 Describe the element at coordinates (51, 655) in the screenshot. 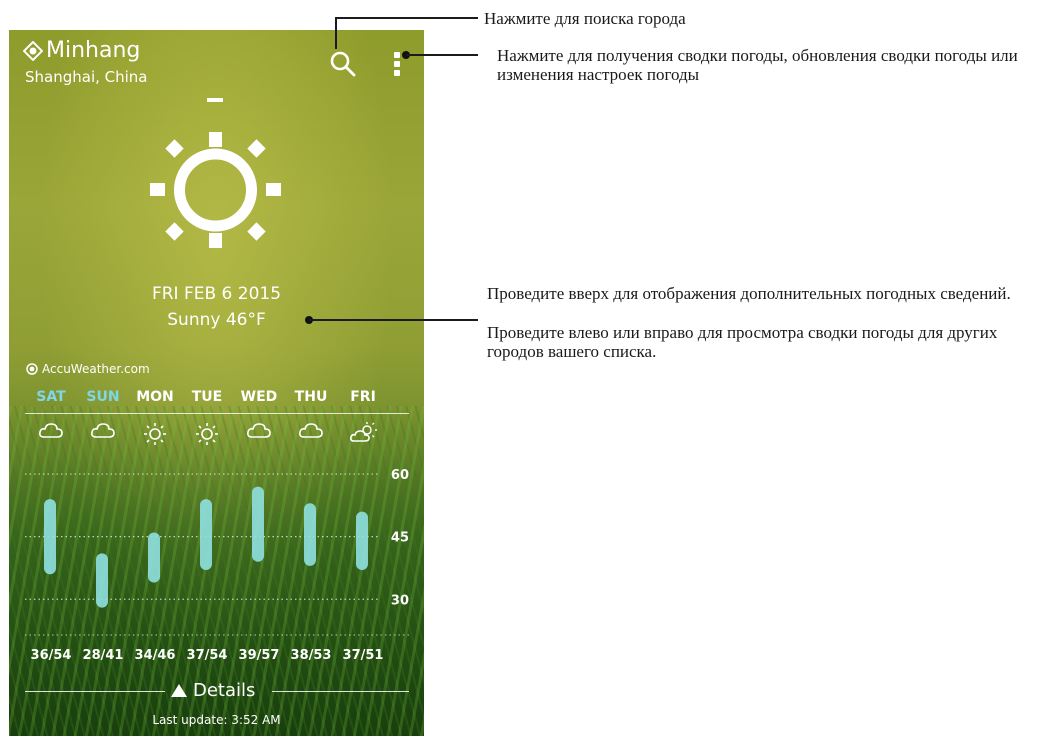

I see `forecast-range-sat: 36/54` at that location.